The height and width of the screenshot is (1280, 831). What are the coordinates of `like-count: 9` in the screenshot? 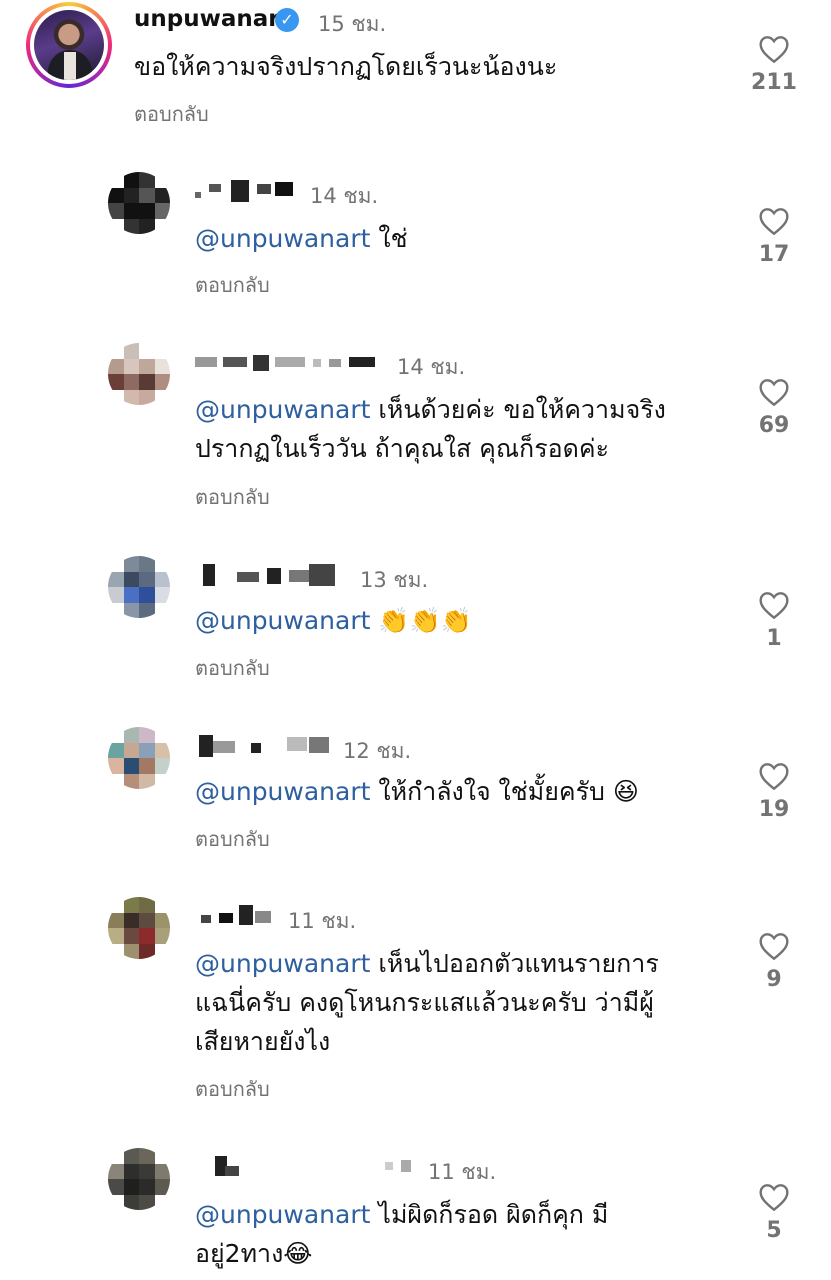 It's located at (774, 979).